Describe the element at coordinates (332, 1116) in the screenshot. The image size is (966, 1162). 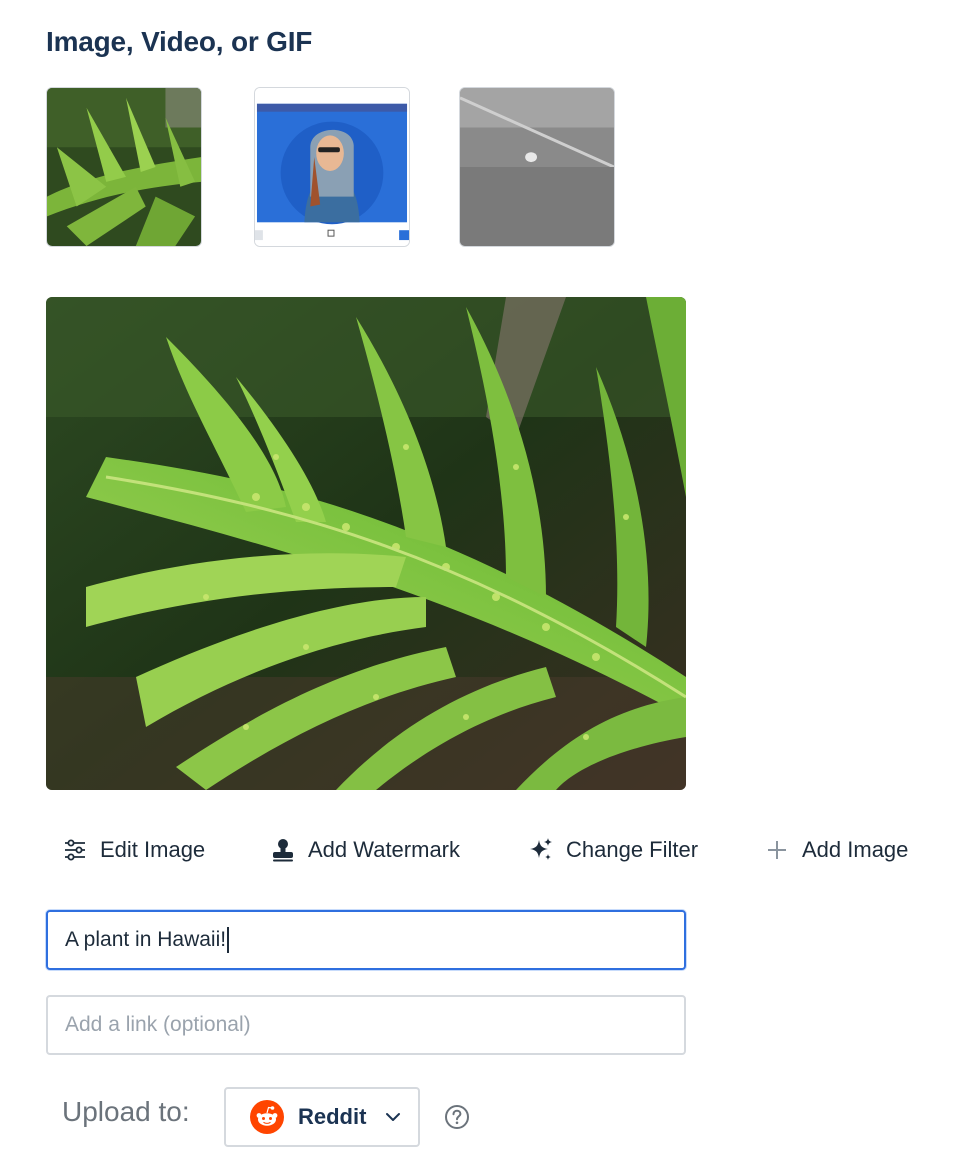
I see `dropdown-selected-label: Reddit` at that location.